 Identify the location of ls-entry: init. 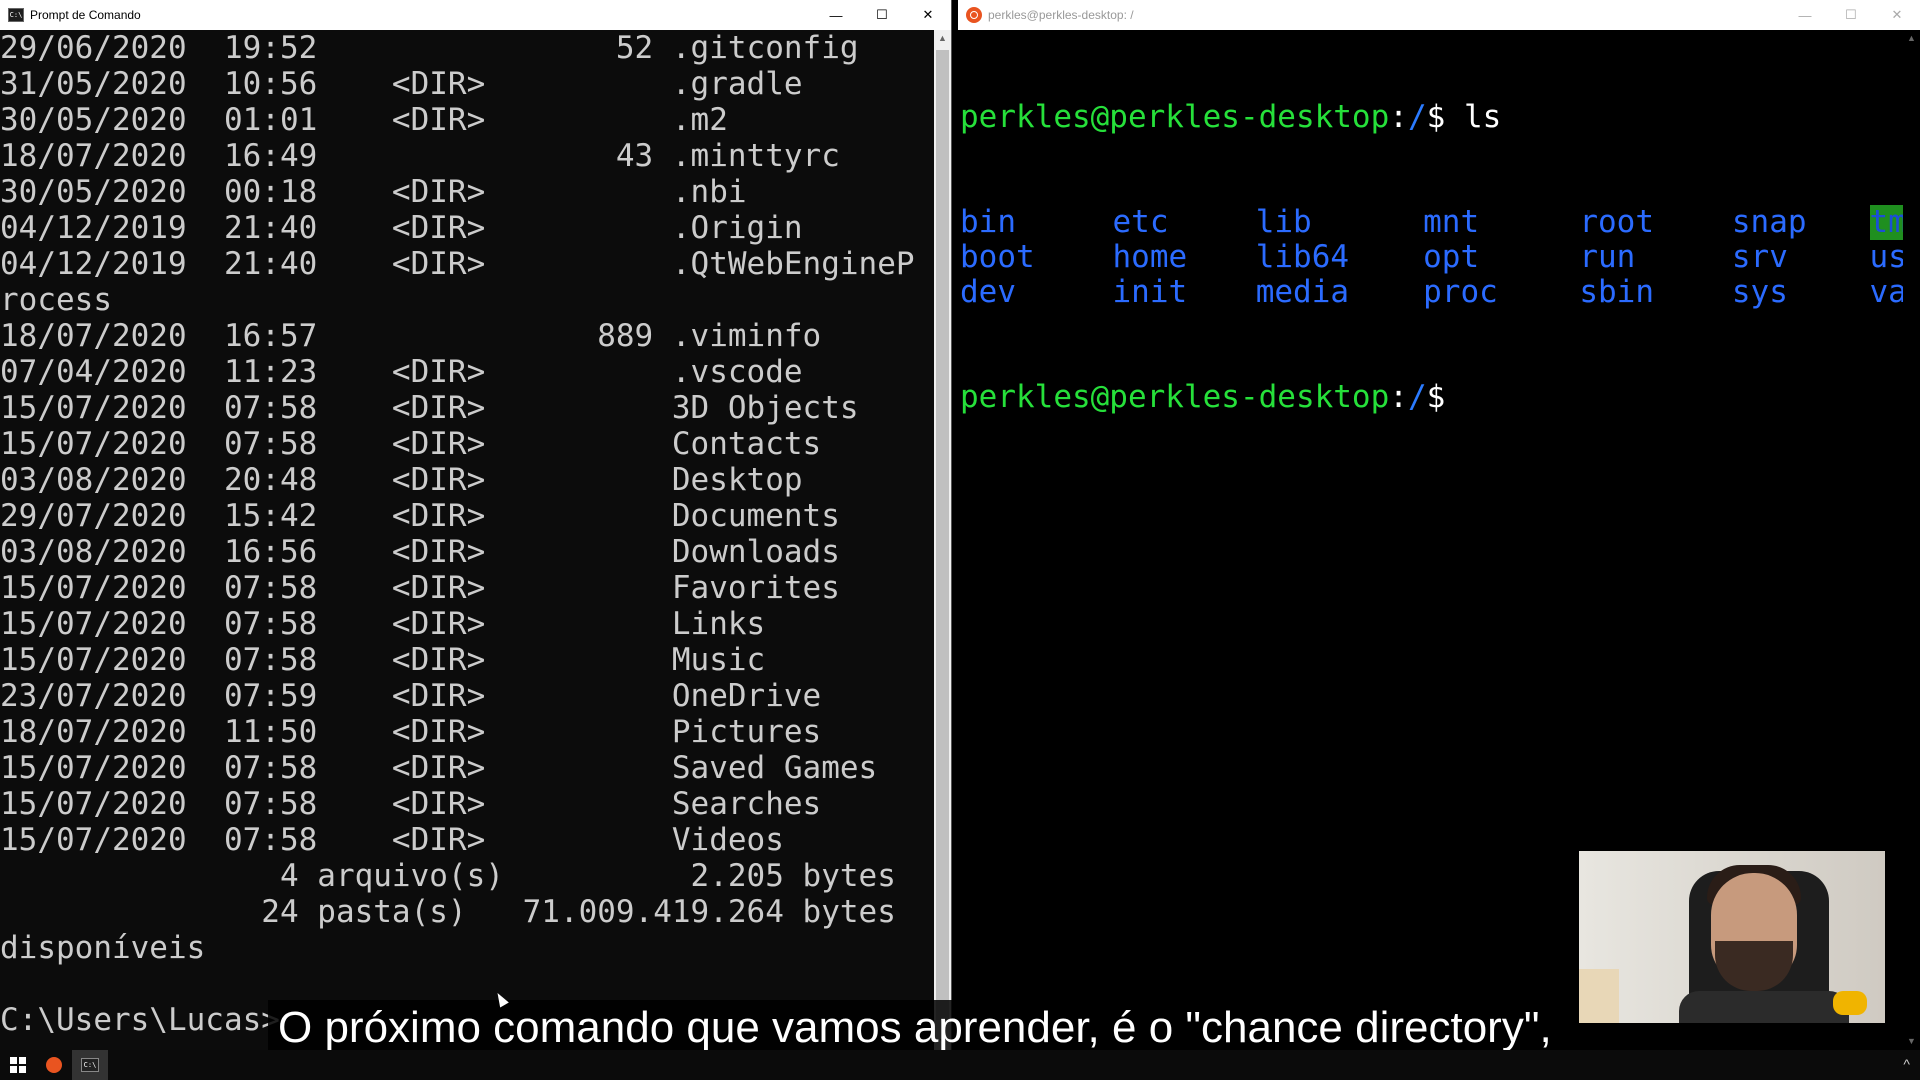
(1150, 292).